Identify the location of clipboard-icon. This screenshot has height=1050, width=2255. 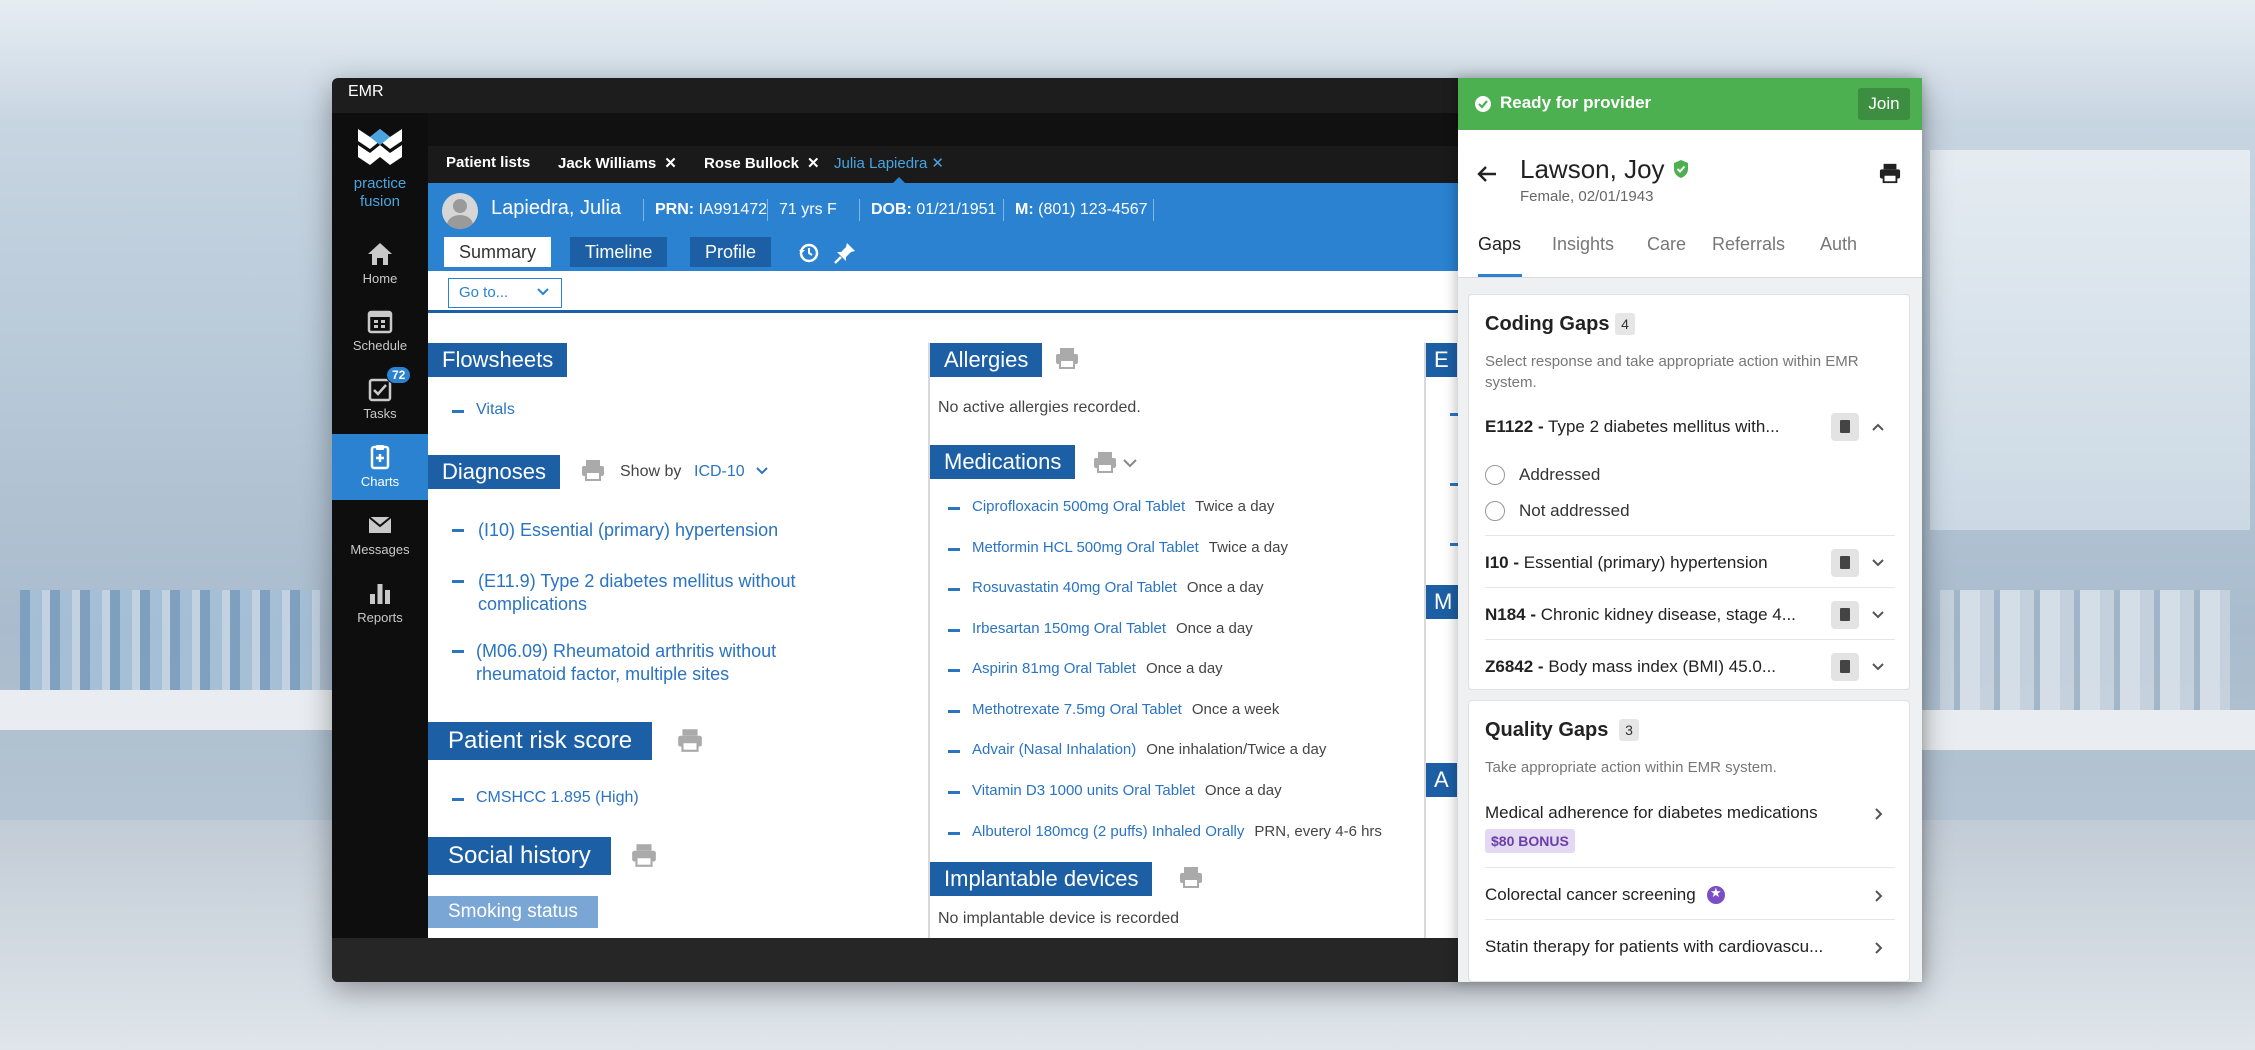
(380, 457).